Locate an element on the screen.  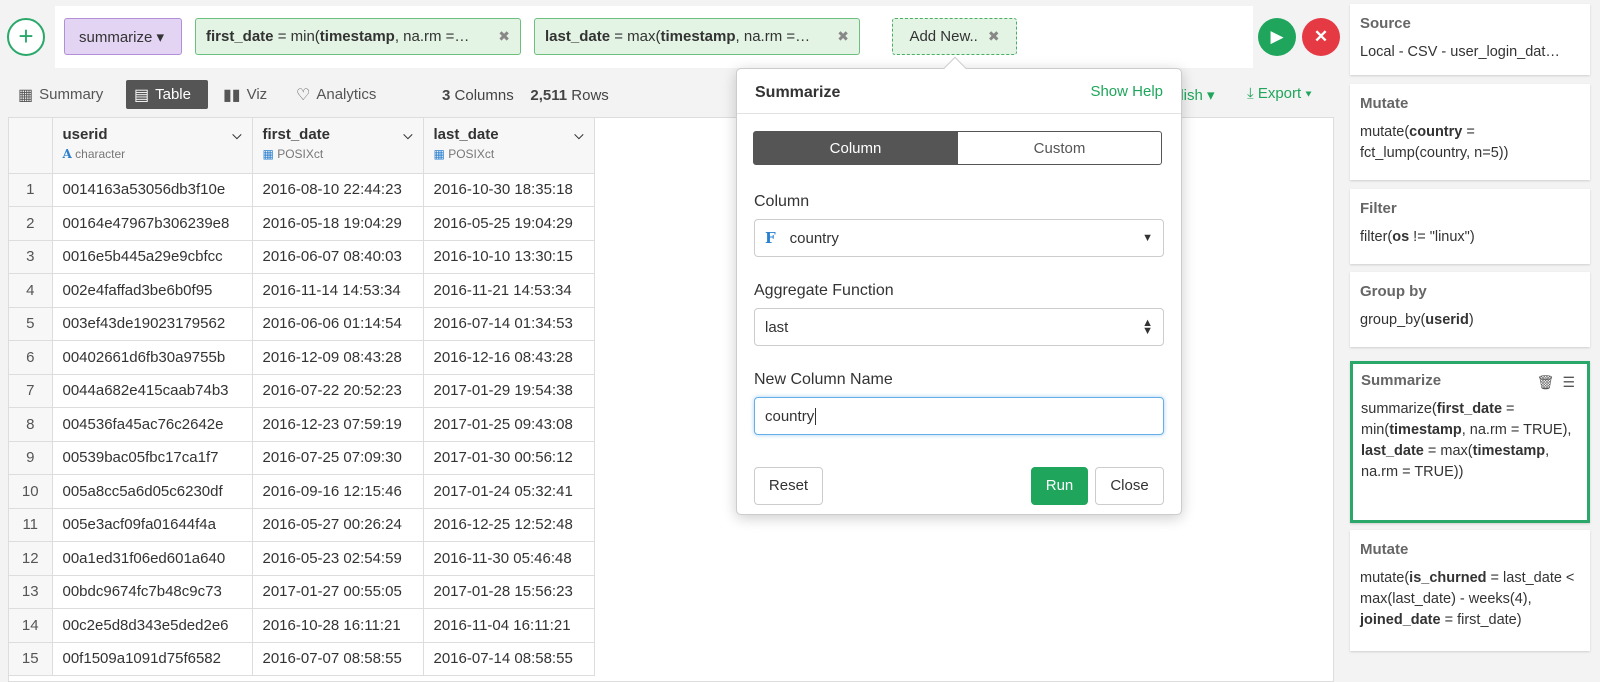
table-cell: 005e3acf09fa01644f4a is located at coordinates (152, 525).